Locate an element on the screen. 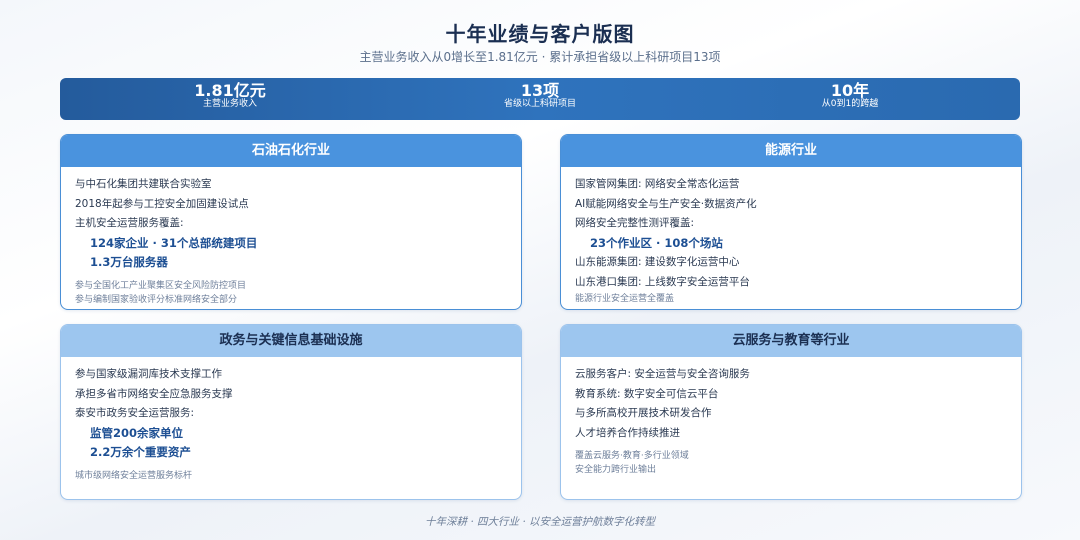  card-line: 参与国家级漏洞库技术支撑工作 is located at coordinates (148, 374).